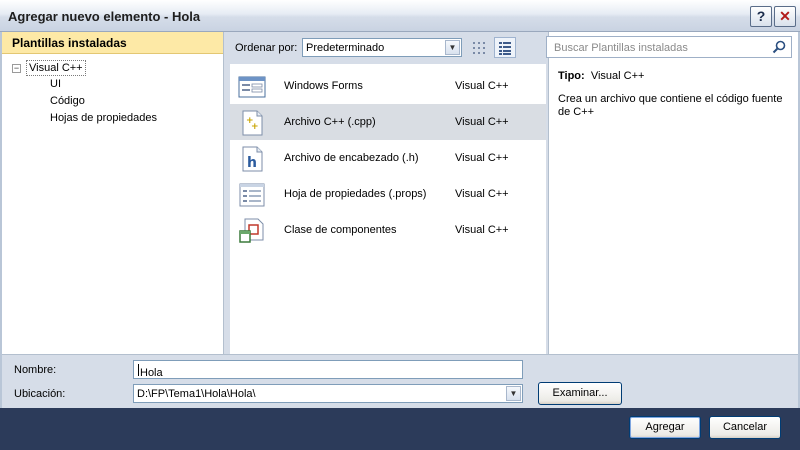 Image resolution: width=800 pixels, height=450 pixels. Describe the element at coordinates (55, 85) in the screenshot. I see `tree-item-ui: UI` at that location.